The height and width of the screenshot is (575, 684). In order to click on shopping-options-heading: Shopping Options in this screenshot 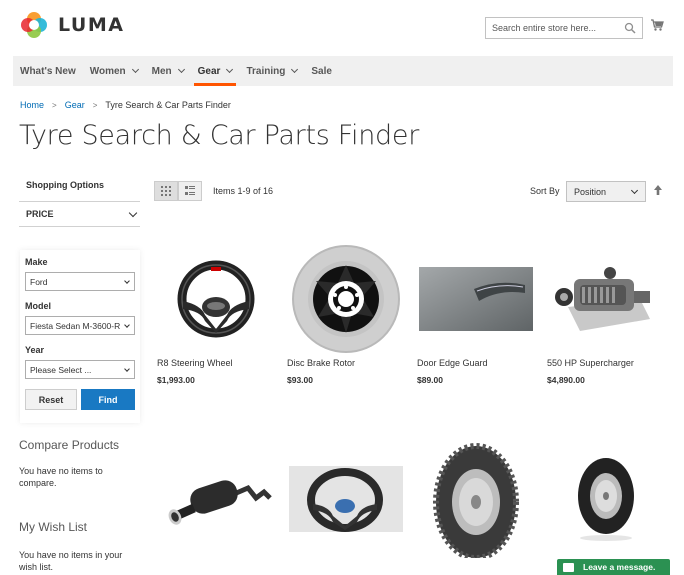, I will do `click(65, 185)`.